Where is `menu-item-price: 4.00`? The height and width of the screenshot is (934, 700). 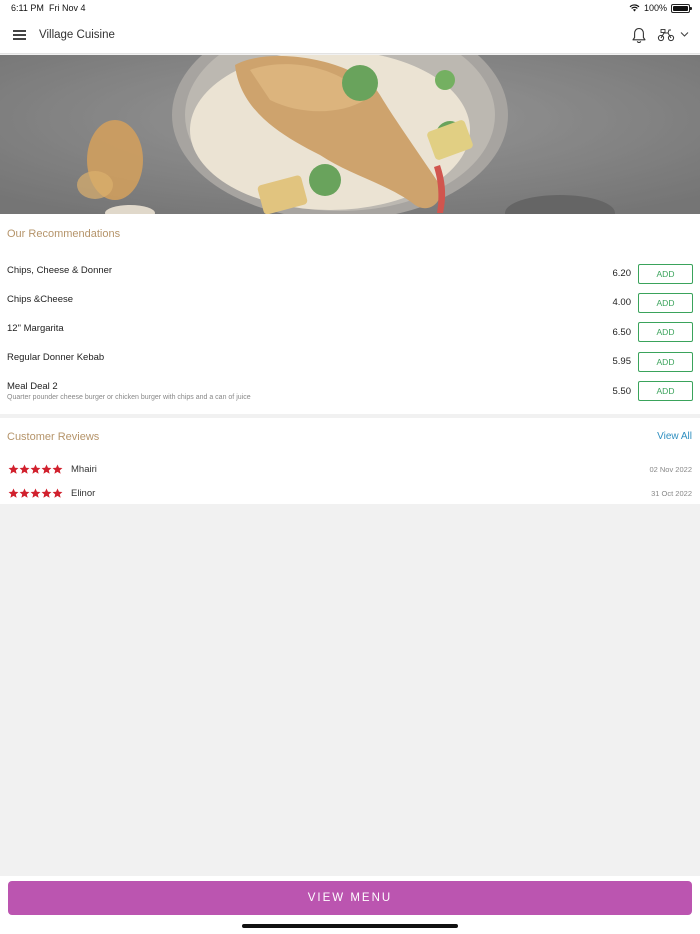
menu-item-price: 4.00 is located at coordinates (622, 302).